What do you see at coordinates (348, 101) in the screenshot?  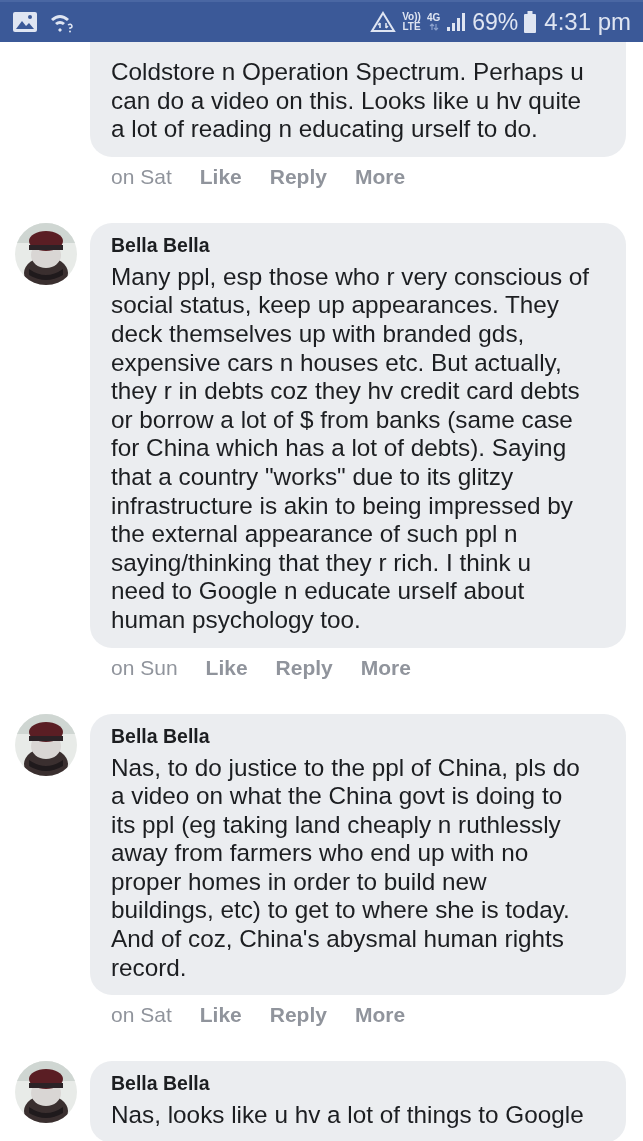 I see `comment-text: Coldstore n Operation Spectrum. Perhaps u can do a video on this. Looks like u hv quite a lot of reading n educating urself to do.` at bounding box center [348, 101].